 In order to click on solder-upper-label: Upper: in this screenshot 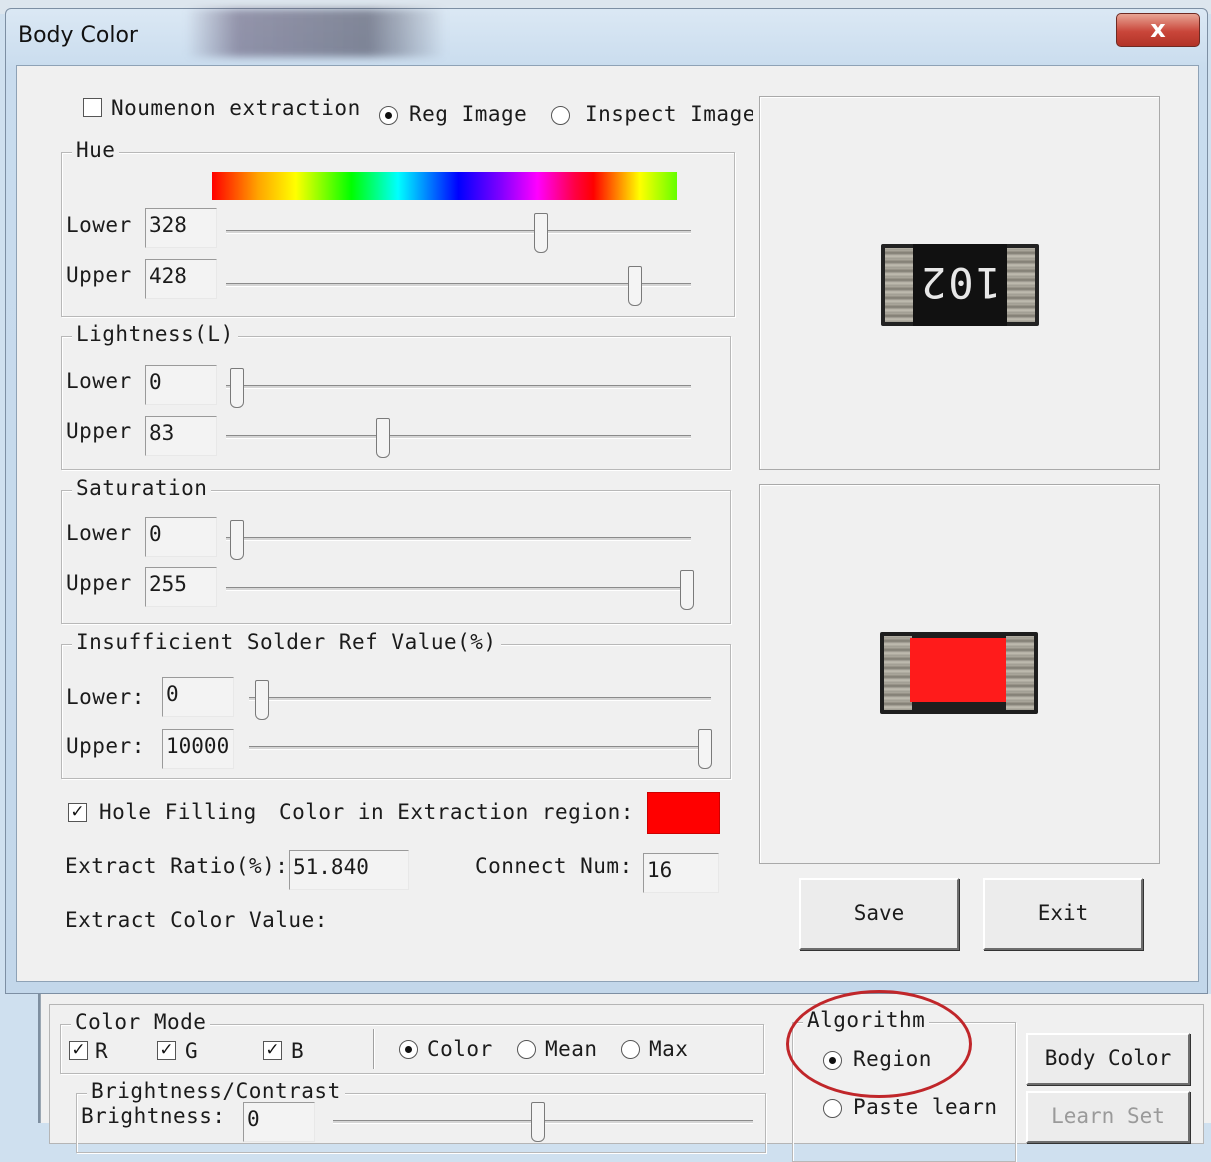, I will do `click(105, 746)`.